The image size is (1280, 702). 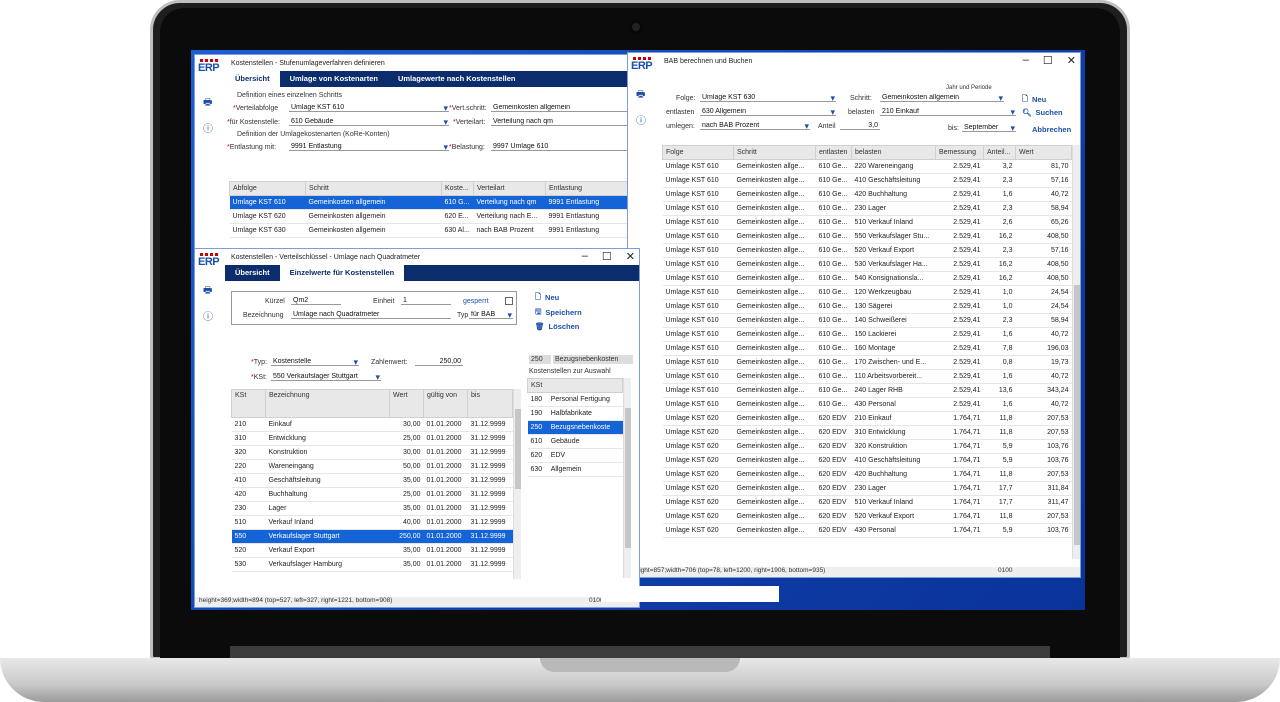 What do you see at coordinates (860, 126) in the screenshot?
I see `anteil-field: 3,0` at bounding box center [860, 126].